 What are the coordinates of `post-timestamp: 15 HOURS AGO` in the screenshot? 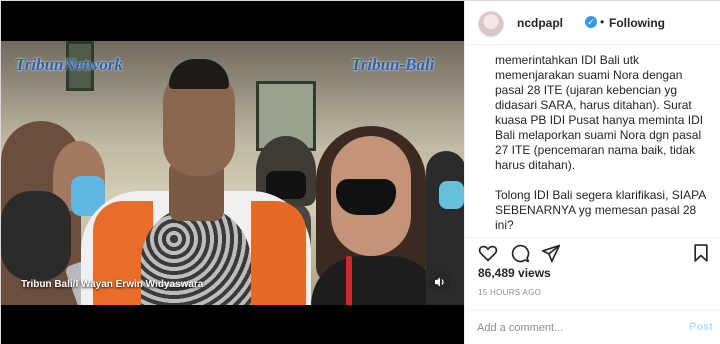 It's located at (509, 292).